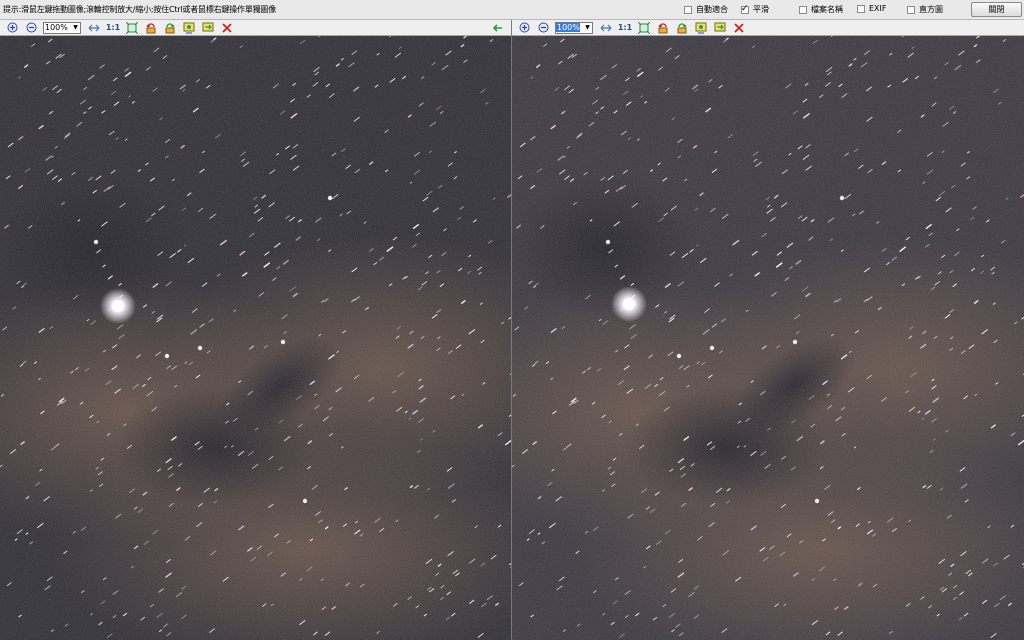 This screenshot has width=1024, height=640. Describe the element at coordinates (911, 9) in the screenshot. I see `histogram-checkbox` at that location.